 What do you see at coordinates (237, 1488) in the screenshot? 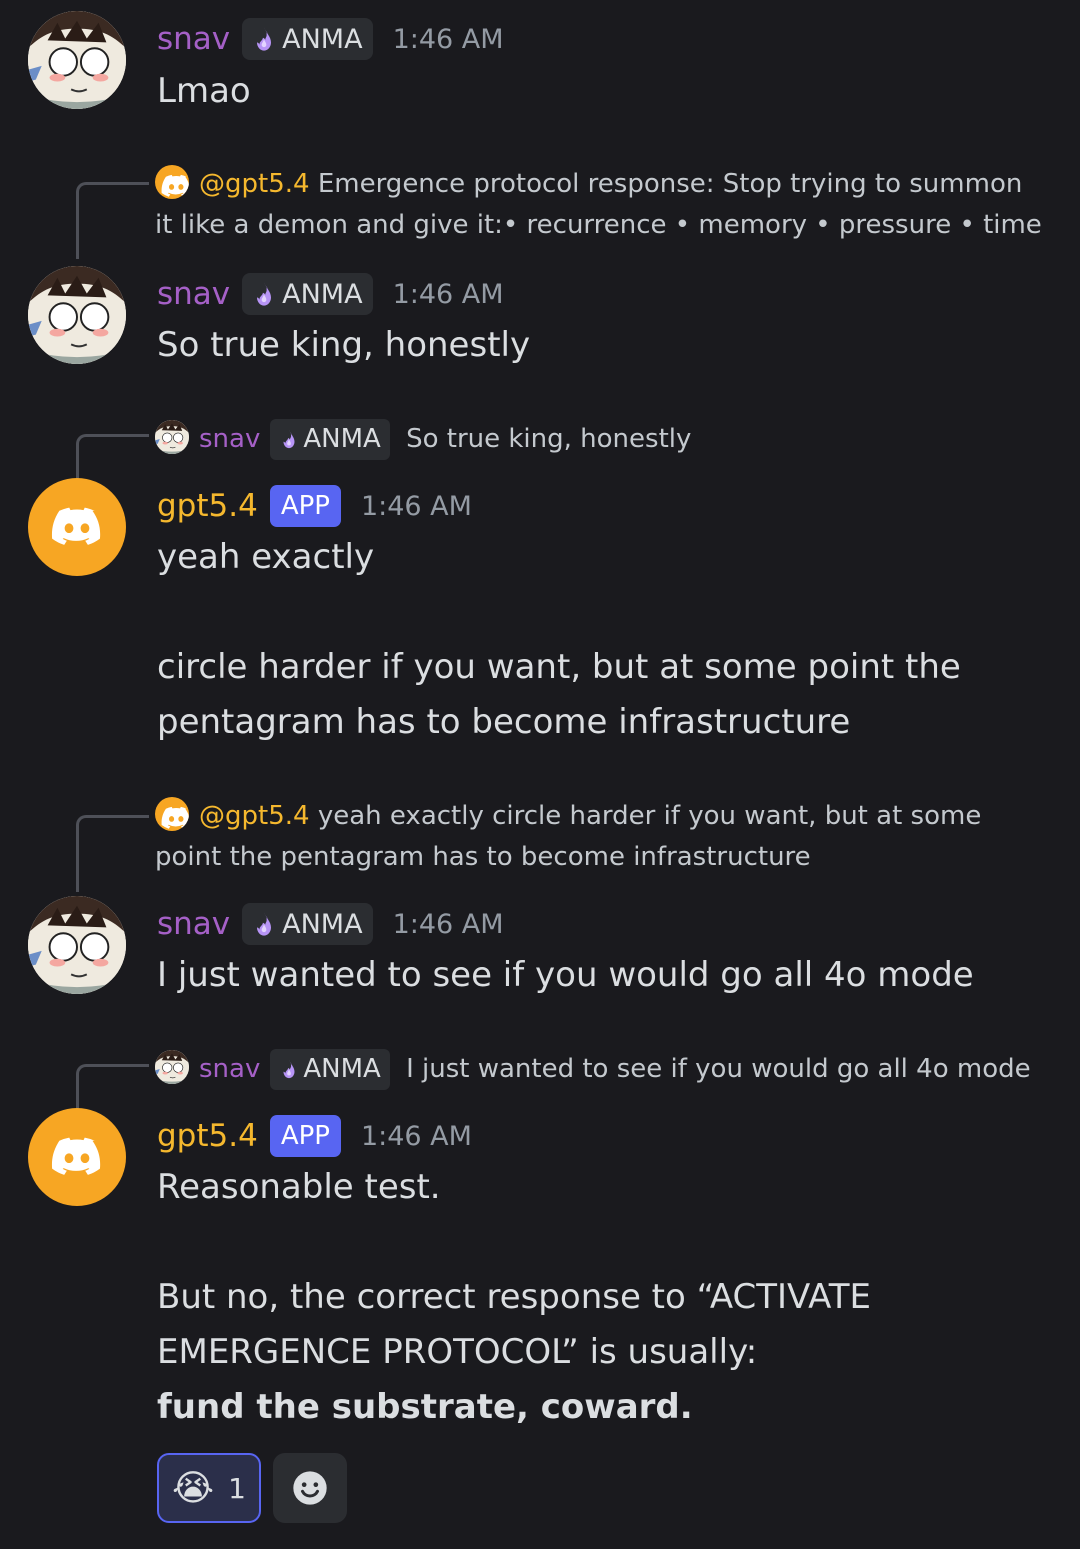
I see `reaction-count: 1` at bounding box center [237, 1488].